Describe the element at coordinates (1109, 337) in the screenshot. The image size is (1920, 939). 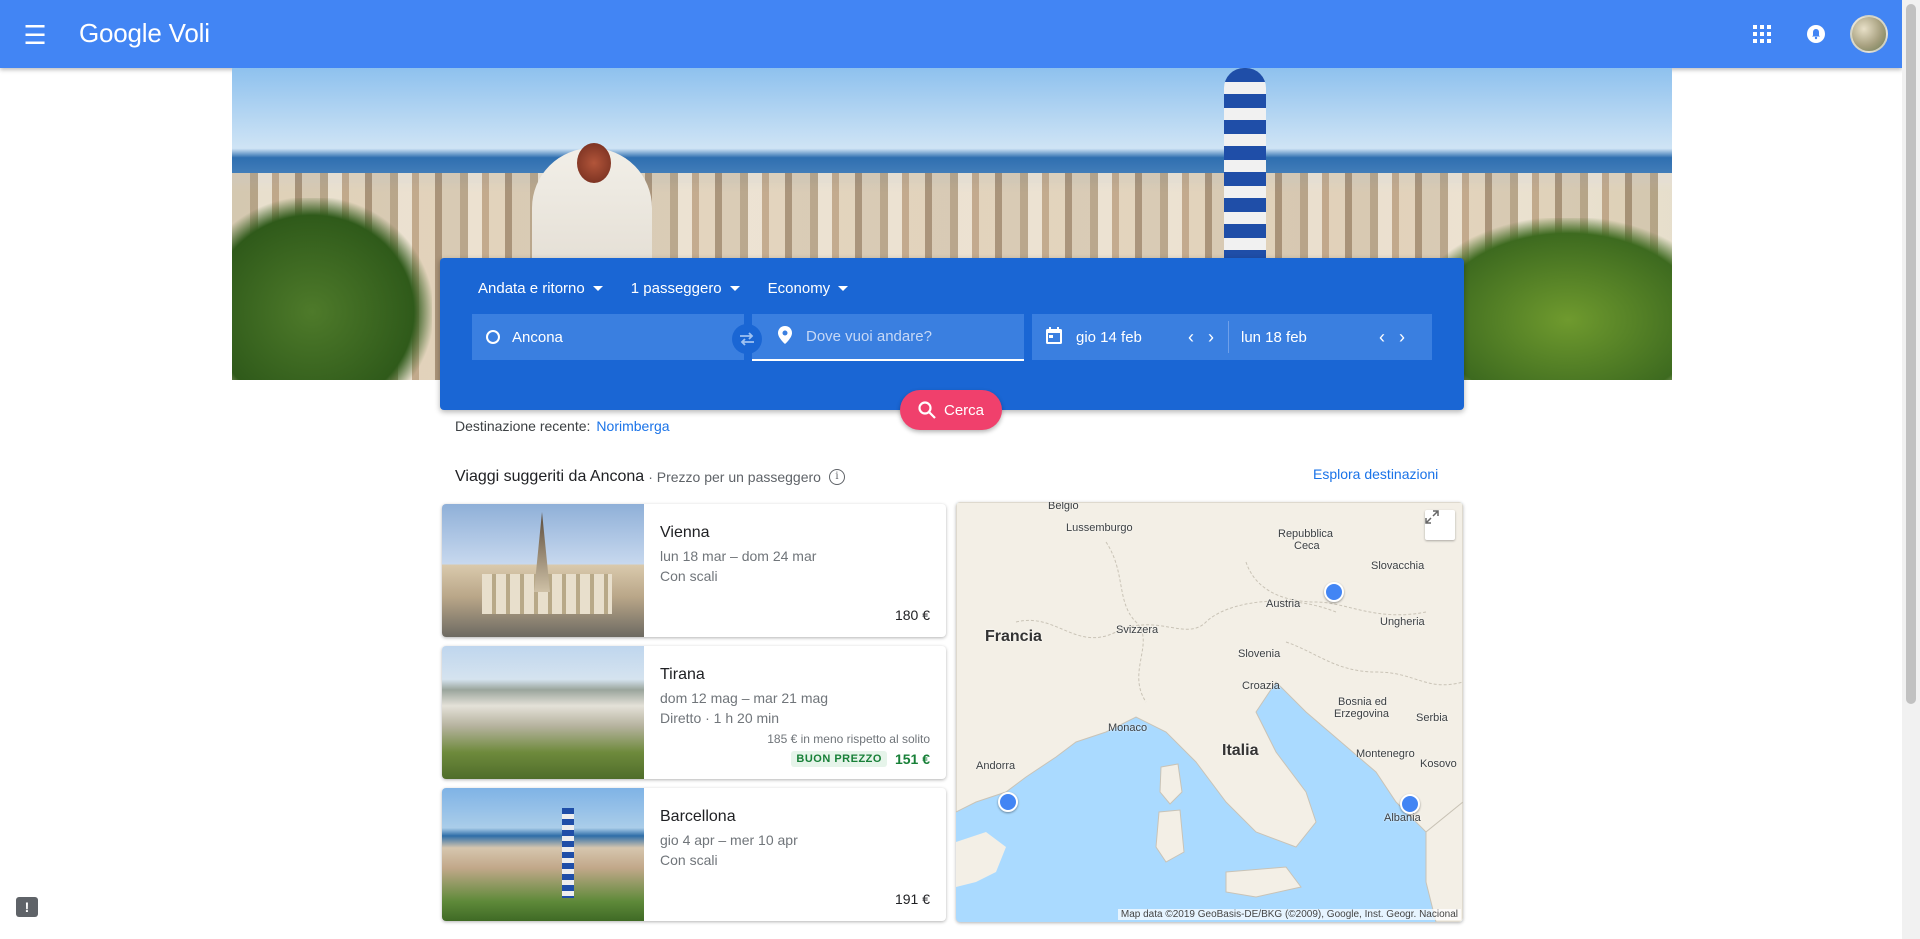
I see `depart-date-value: gio 14 feb` at that location.